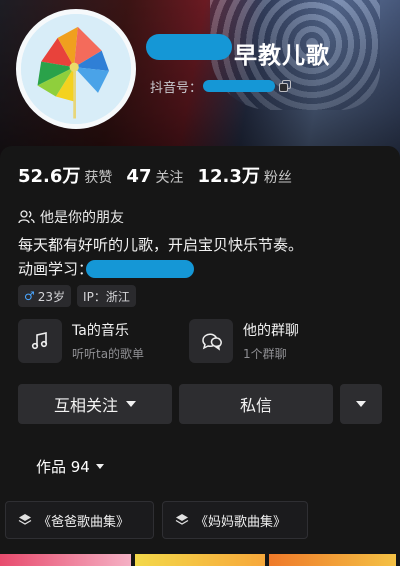 This screenshot has width=400, height=566. I want to click on ip-tag: IP：浙江, so click(106, 296).